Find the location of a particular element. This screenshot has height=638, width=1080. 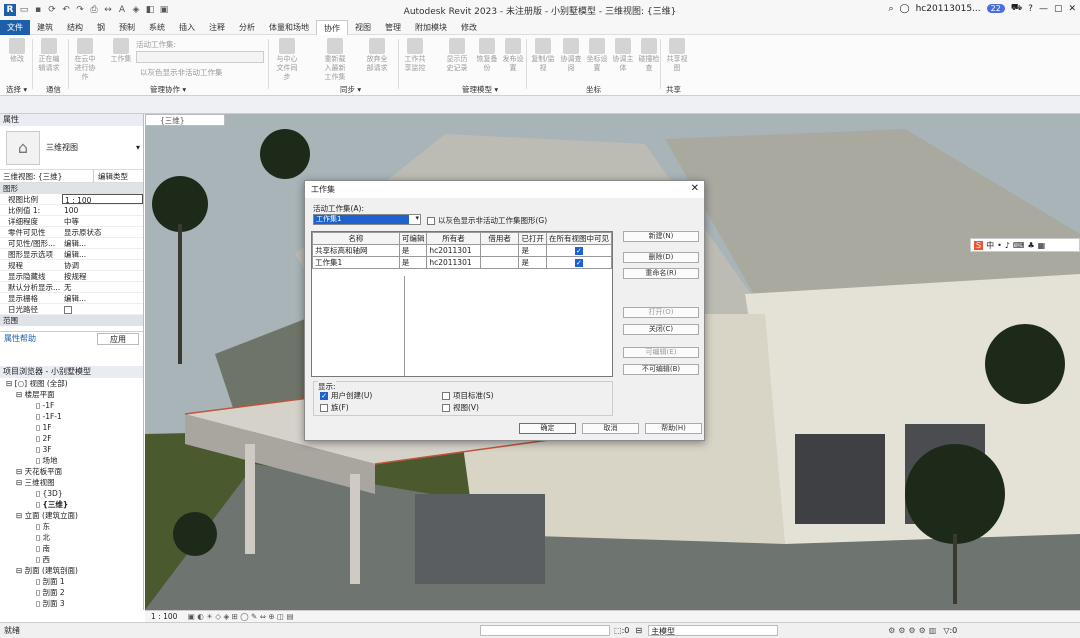

punctuation-icon: • is located at coordinates (999, 245).